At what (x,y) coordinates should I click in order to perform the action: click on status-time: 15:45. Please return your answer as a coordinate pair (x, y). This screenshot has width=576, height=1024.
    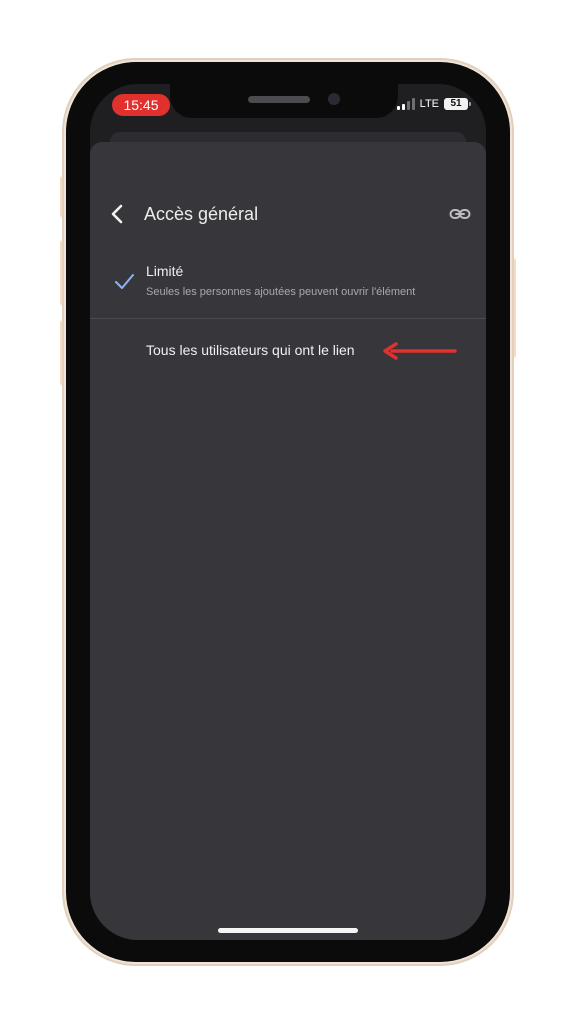
    Looking at the image, I should click on (141, 105).